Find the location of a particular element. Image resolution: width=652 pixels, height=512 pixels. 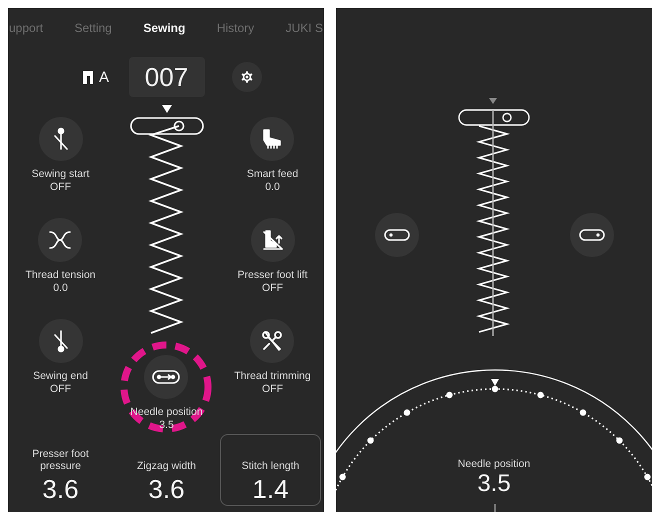

move-right-button is located at coordinates (592, 235).